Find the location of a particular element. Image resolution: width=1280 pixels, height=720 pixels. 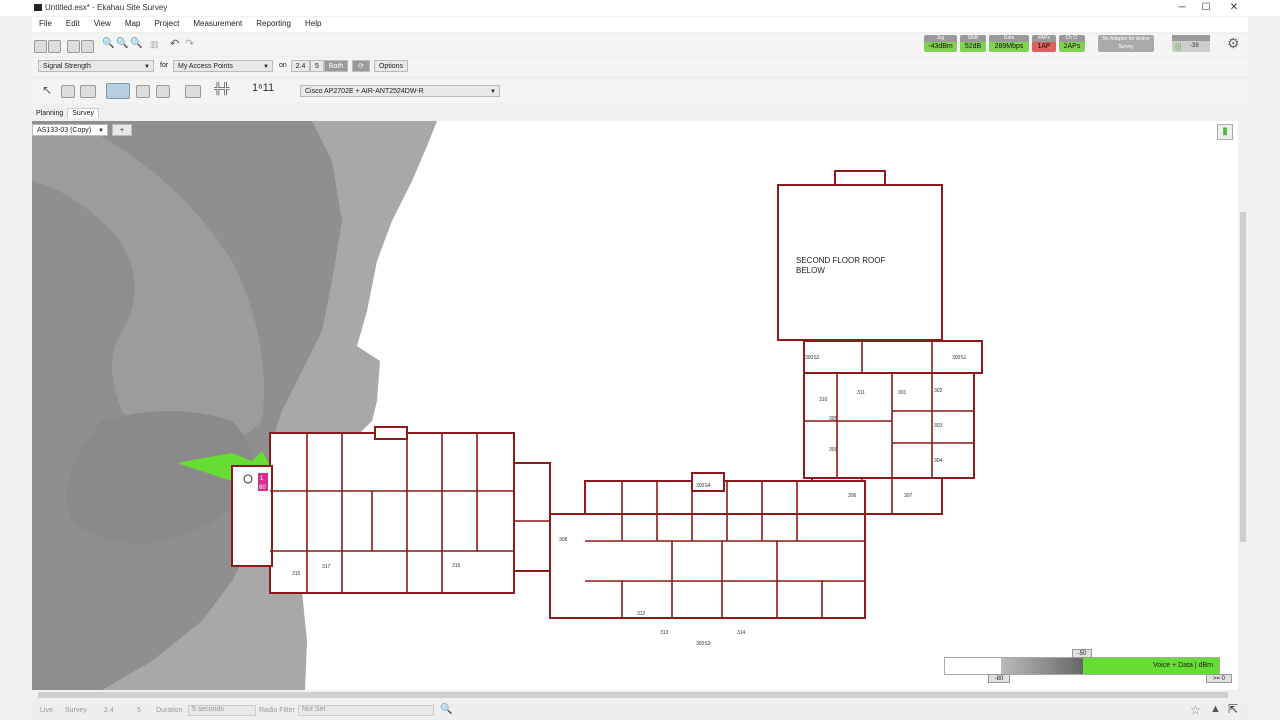

menu-reporting: Reporting is located at coordinates (273, 23).